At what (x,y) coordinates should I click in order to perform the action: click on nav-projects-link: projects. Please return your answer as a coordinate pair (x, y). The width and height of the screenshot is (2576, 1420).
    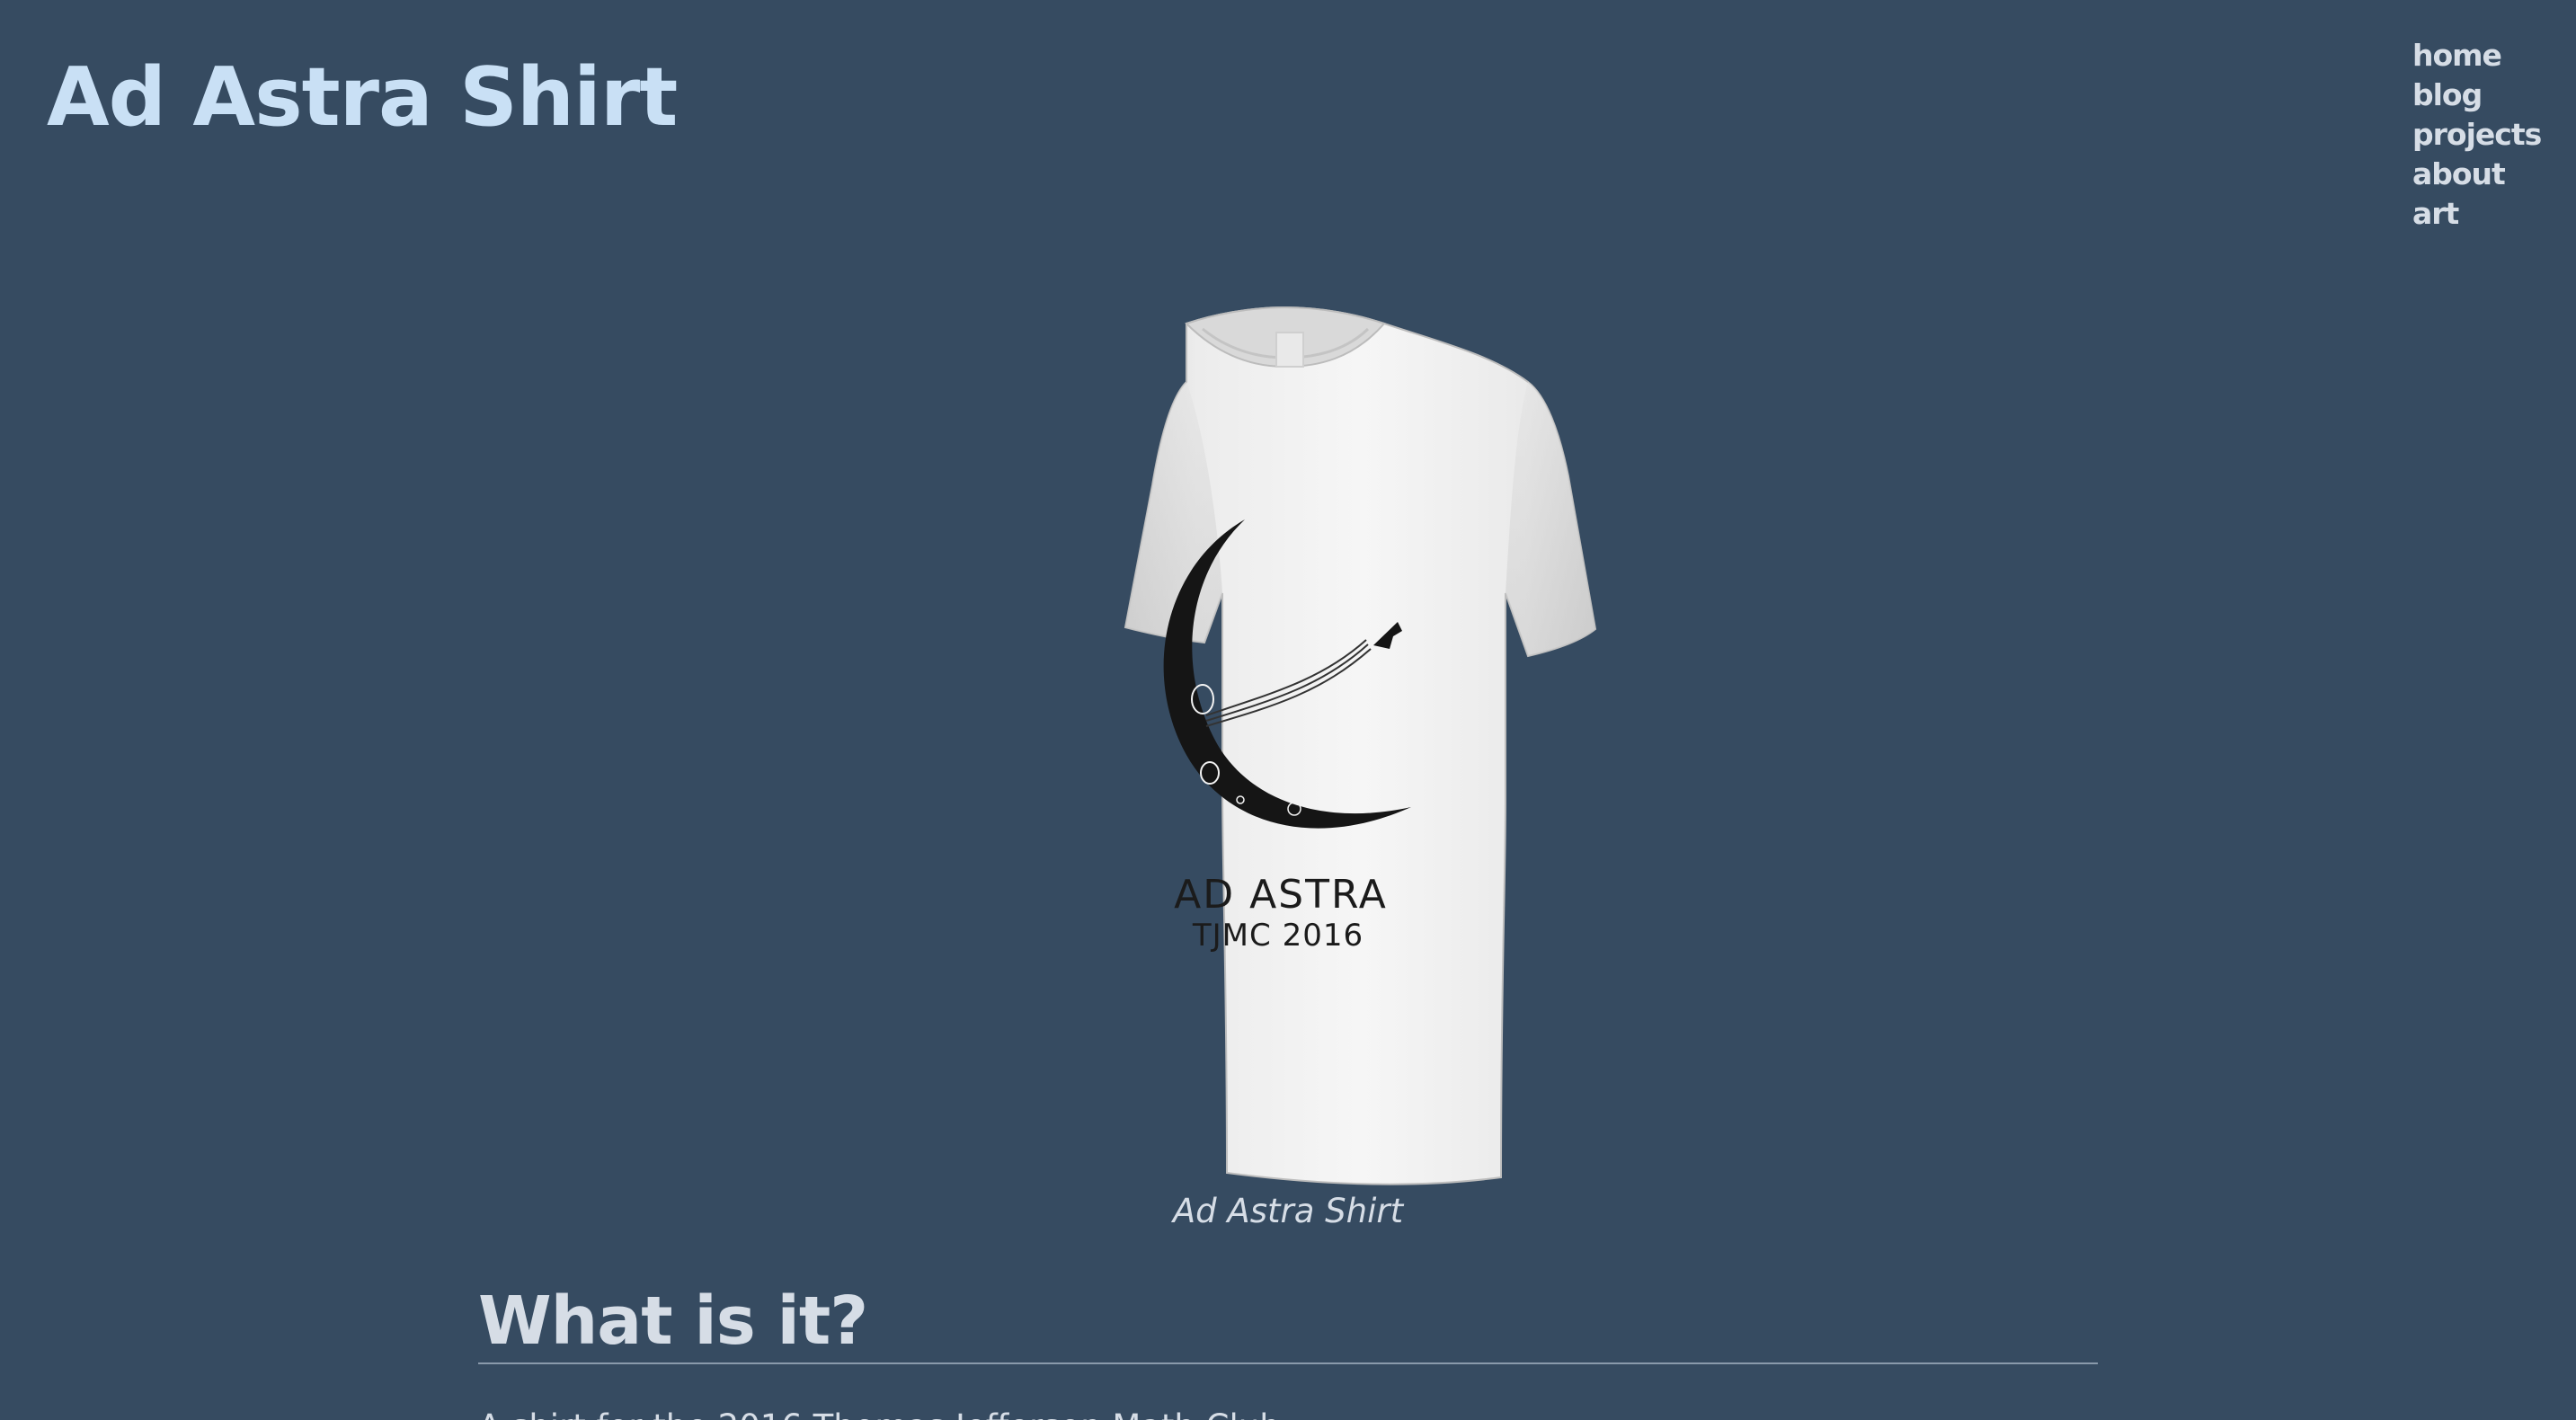
    Looking at the image, I should click on (2477, 135).